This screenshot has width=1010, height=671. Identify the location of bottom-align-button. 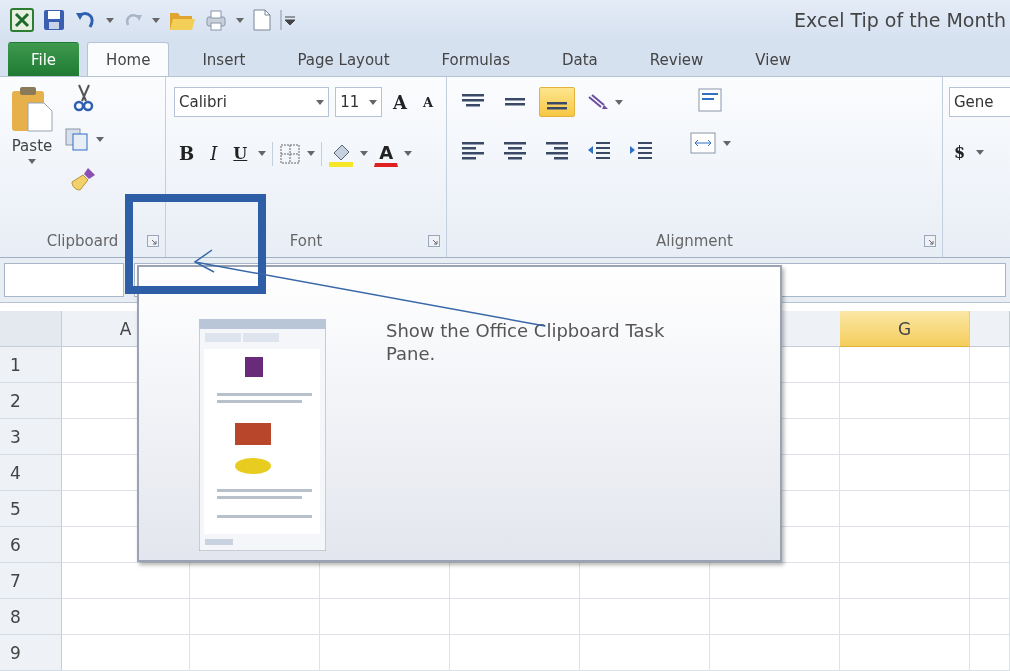
(557, 102).